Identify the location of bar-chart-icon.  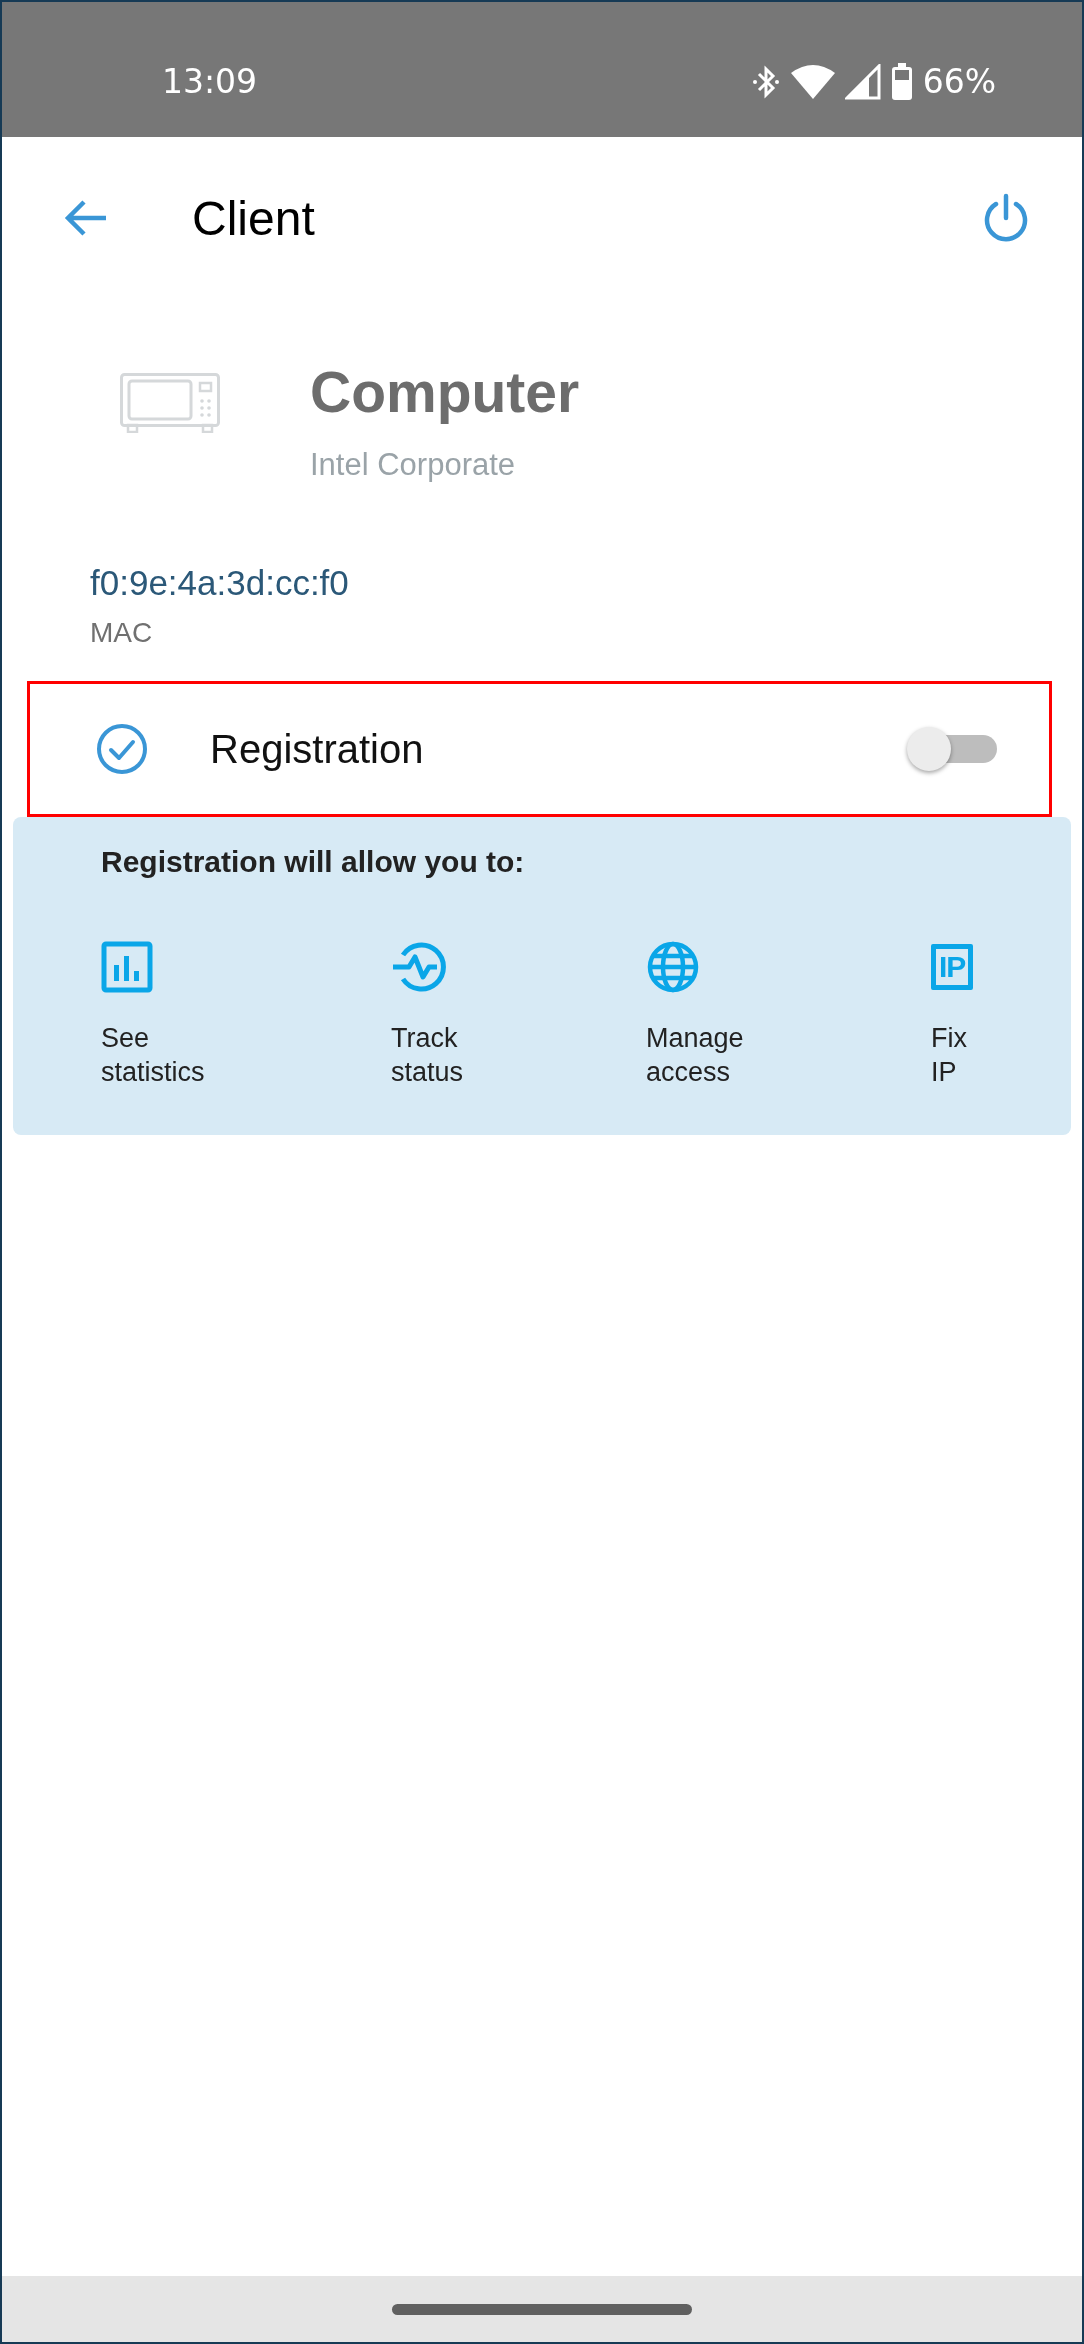
(127, 967).